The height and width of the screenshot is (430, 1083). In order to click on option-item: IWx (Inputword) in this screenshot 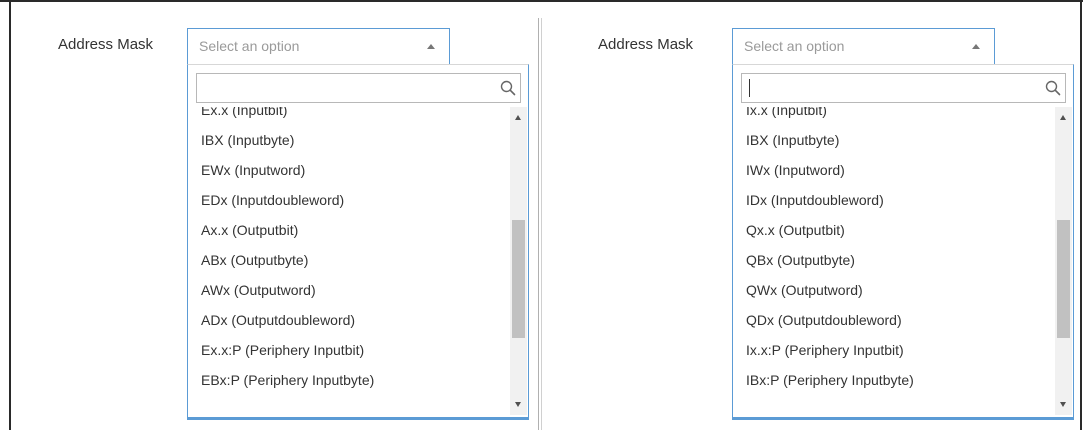, I will do `click(895, 170)`.